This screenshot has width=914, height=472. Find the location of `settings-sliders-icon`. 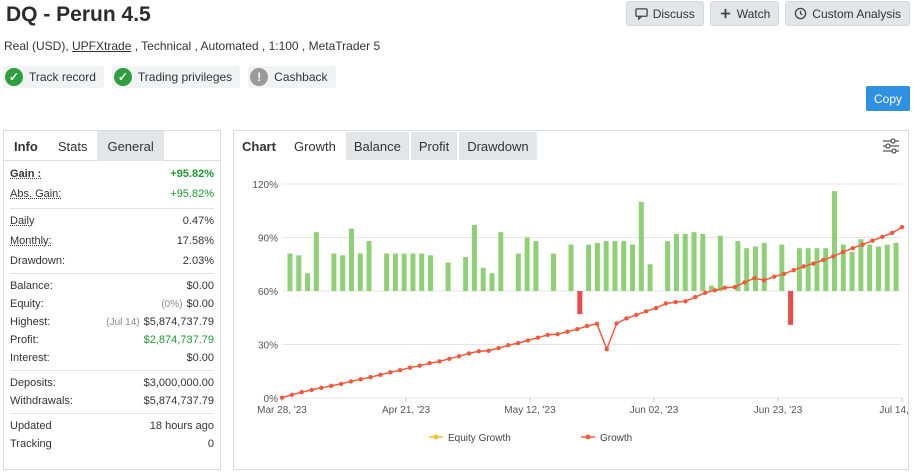

settings-sliders-icon is located at coordinates (891, 146).